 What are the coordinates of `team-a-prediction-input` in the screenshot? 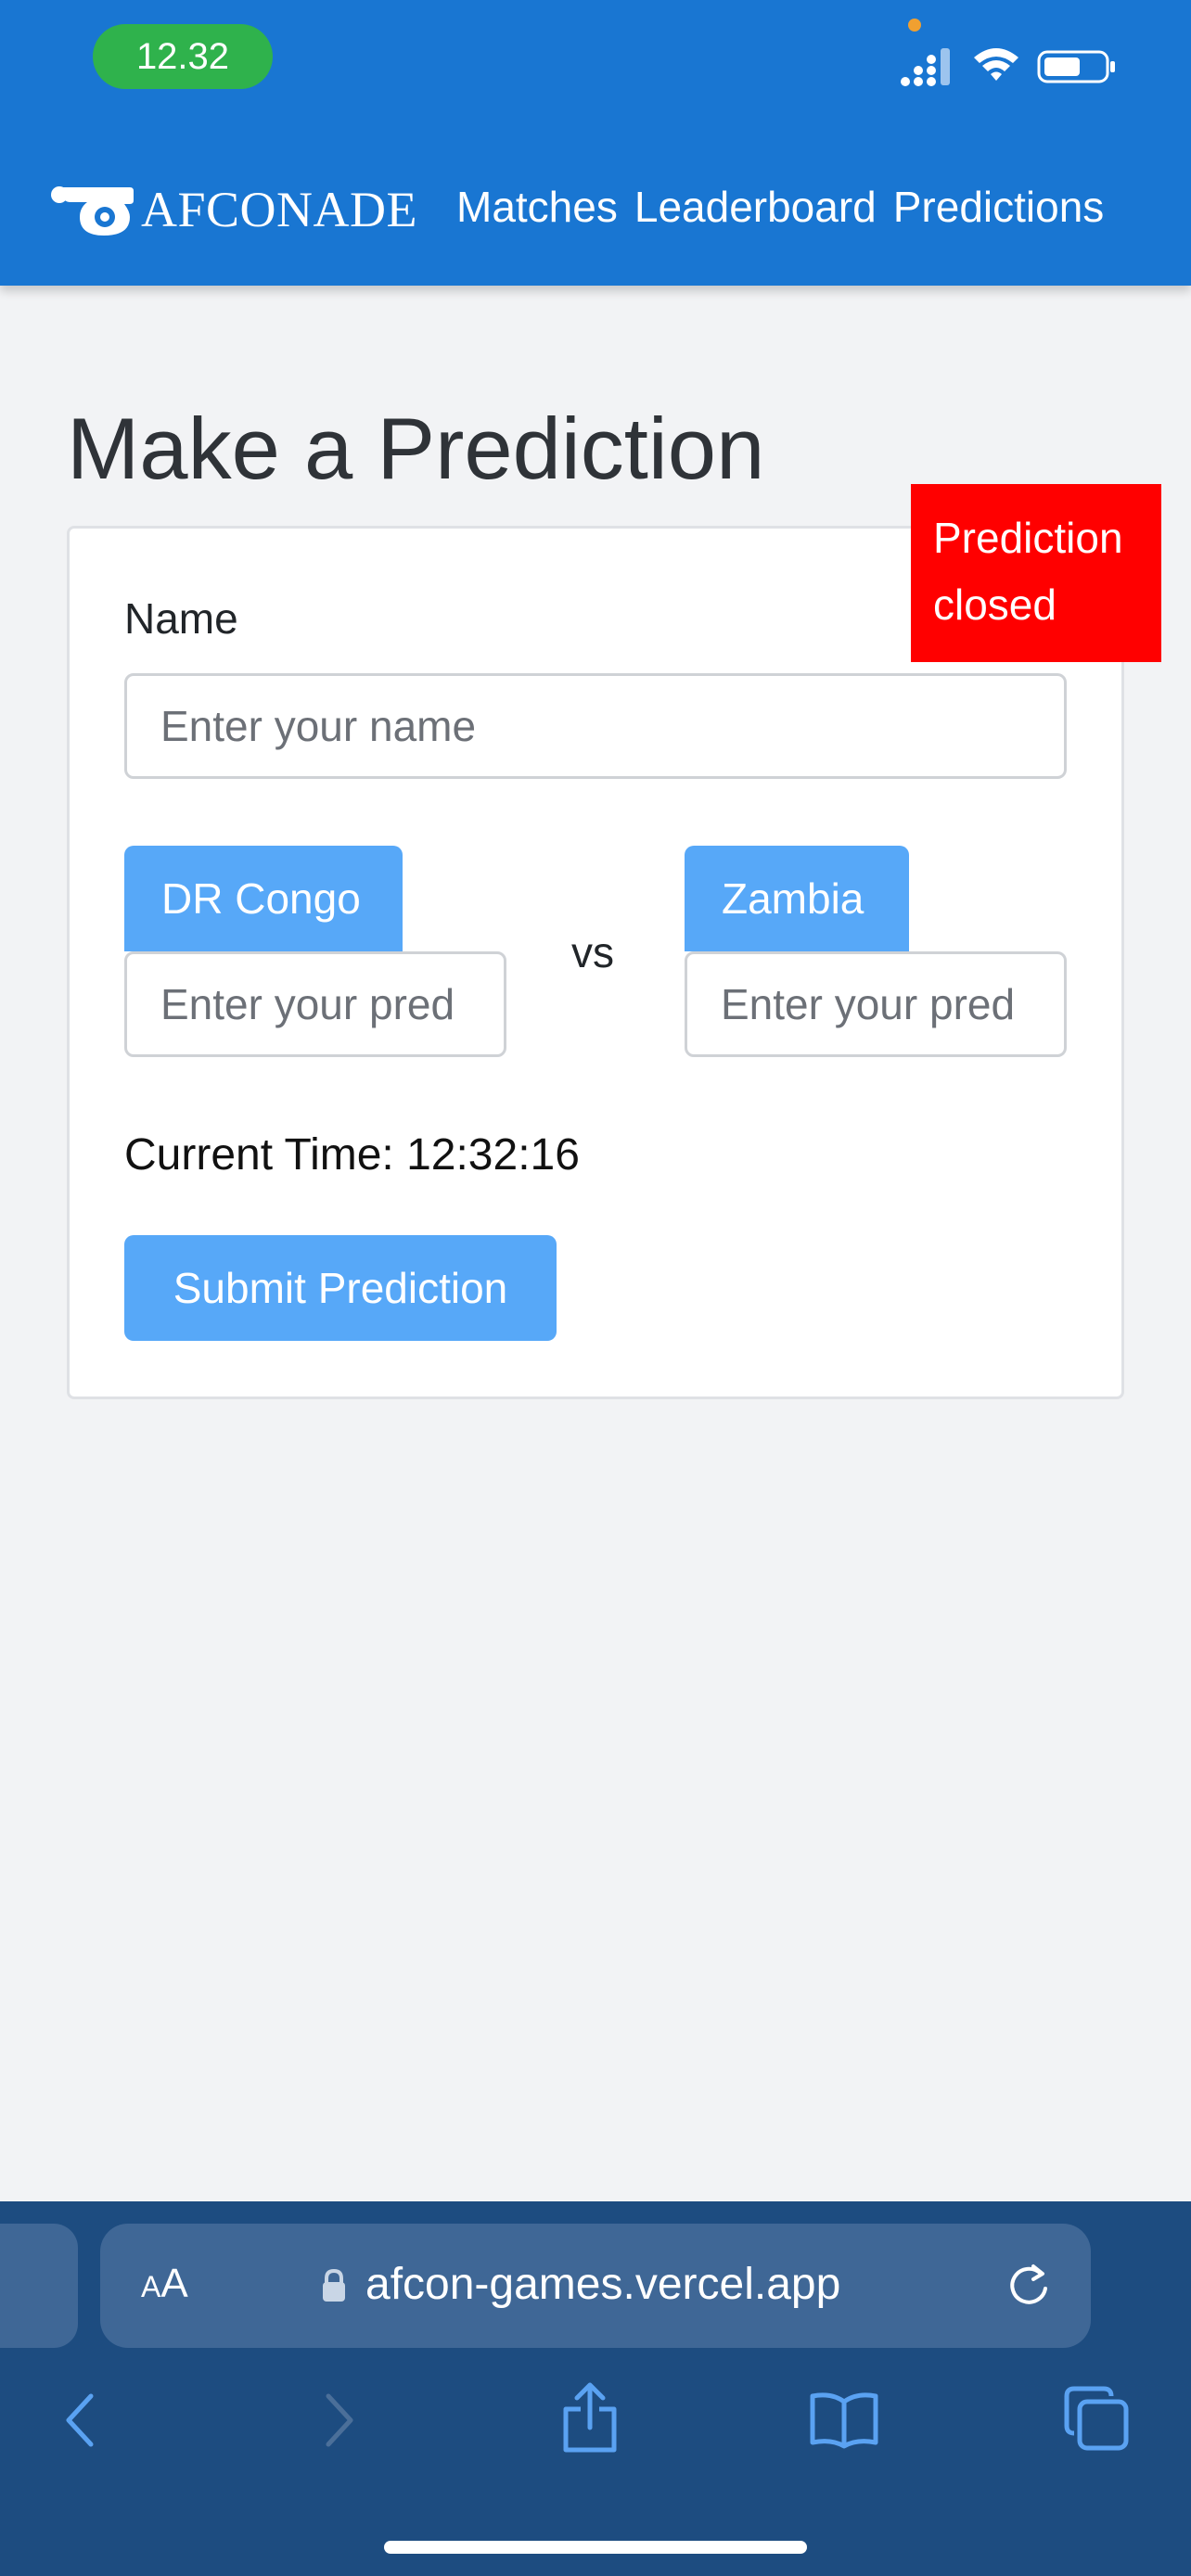 It's located at (315, 1004).